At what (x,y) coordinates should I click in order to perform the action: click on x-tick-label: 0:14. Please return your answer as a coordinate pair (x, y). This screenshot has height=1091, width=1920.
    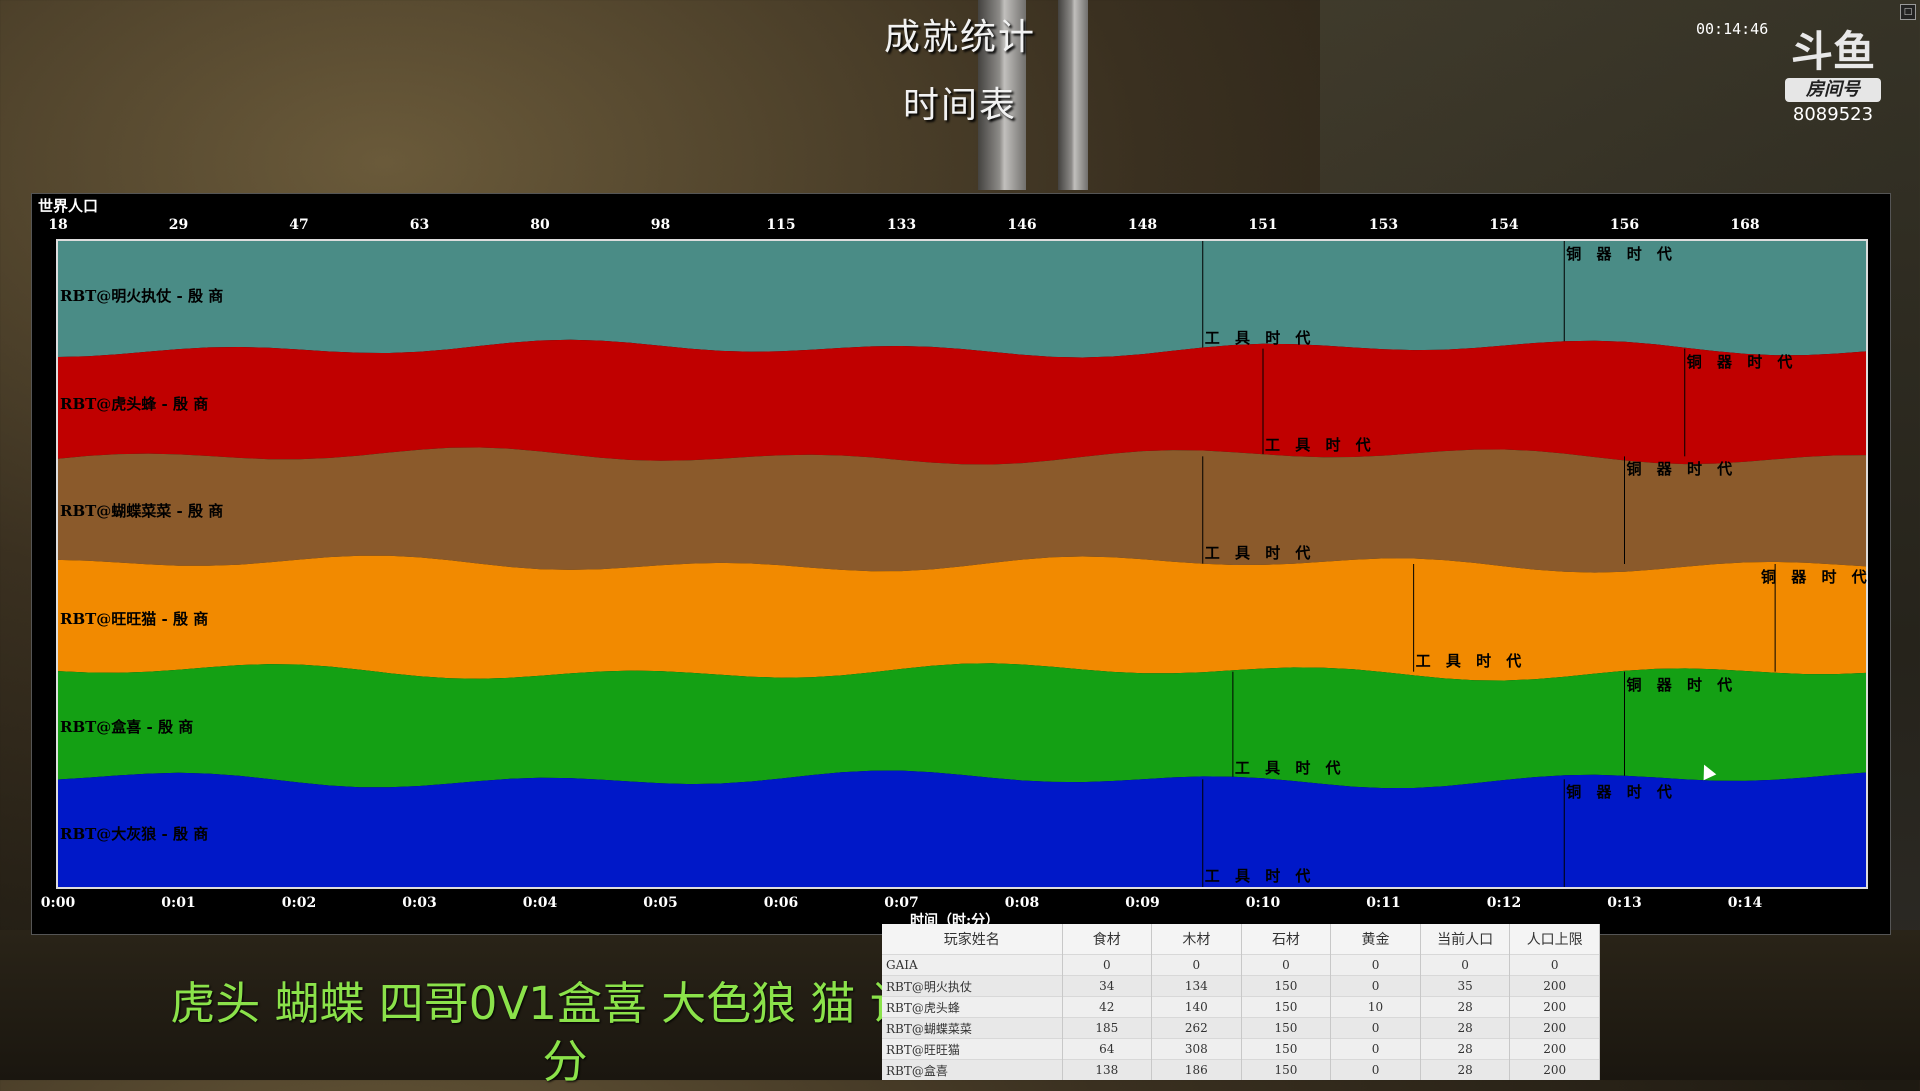
    Looking at the image, I should click on (1745, 903).